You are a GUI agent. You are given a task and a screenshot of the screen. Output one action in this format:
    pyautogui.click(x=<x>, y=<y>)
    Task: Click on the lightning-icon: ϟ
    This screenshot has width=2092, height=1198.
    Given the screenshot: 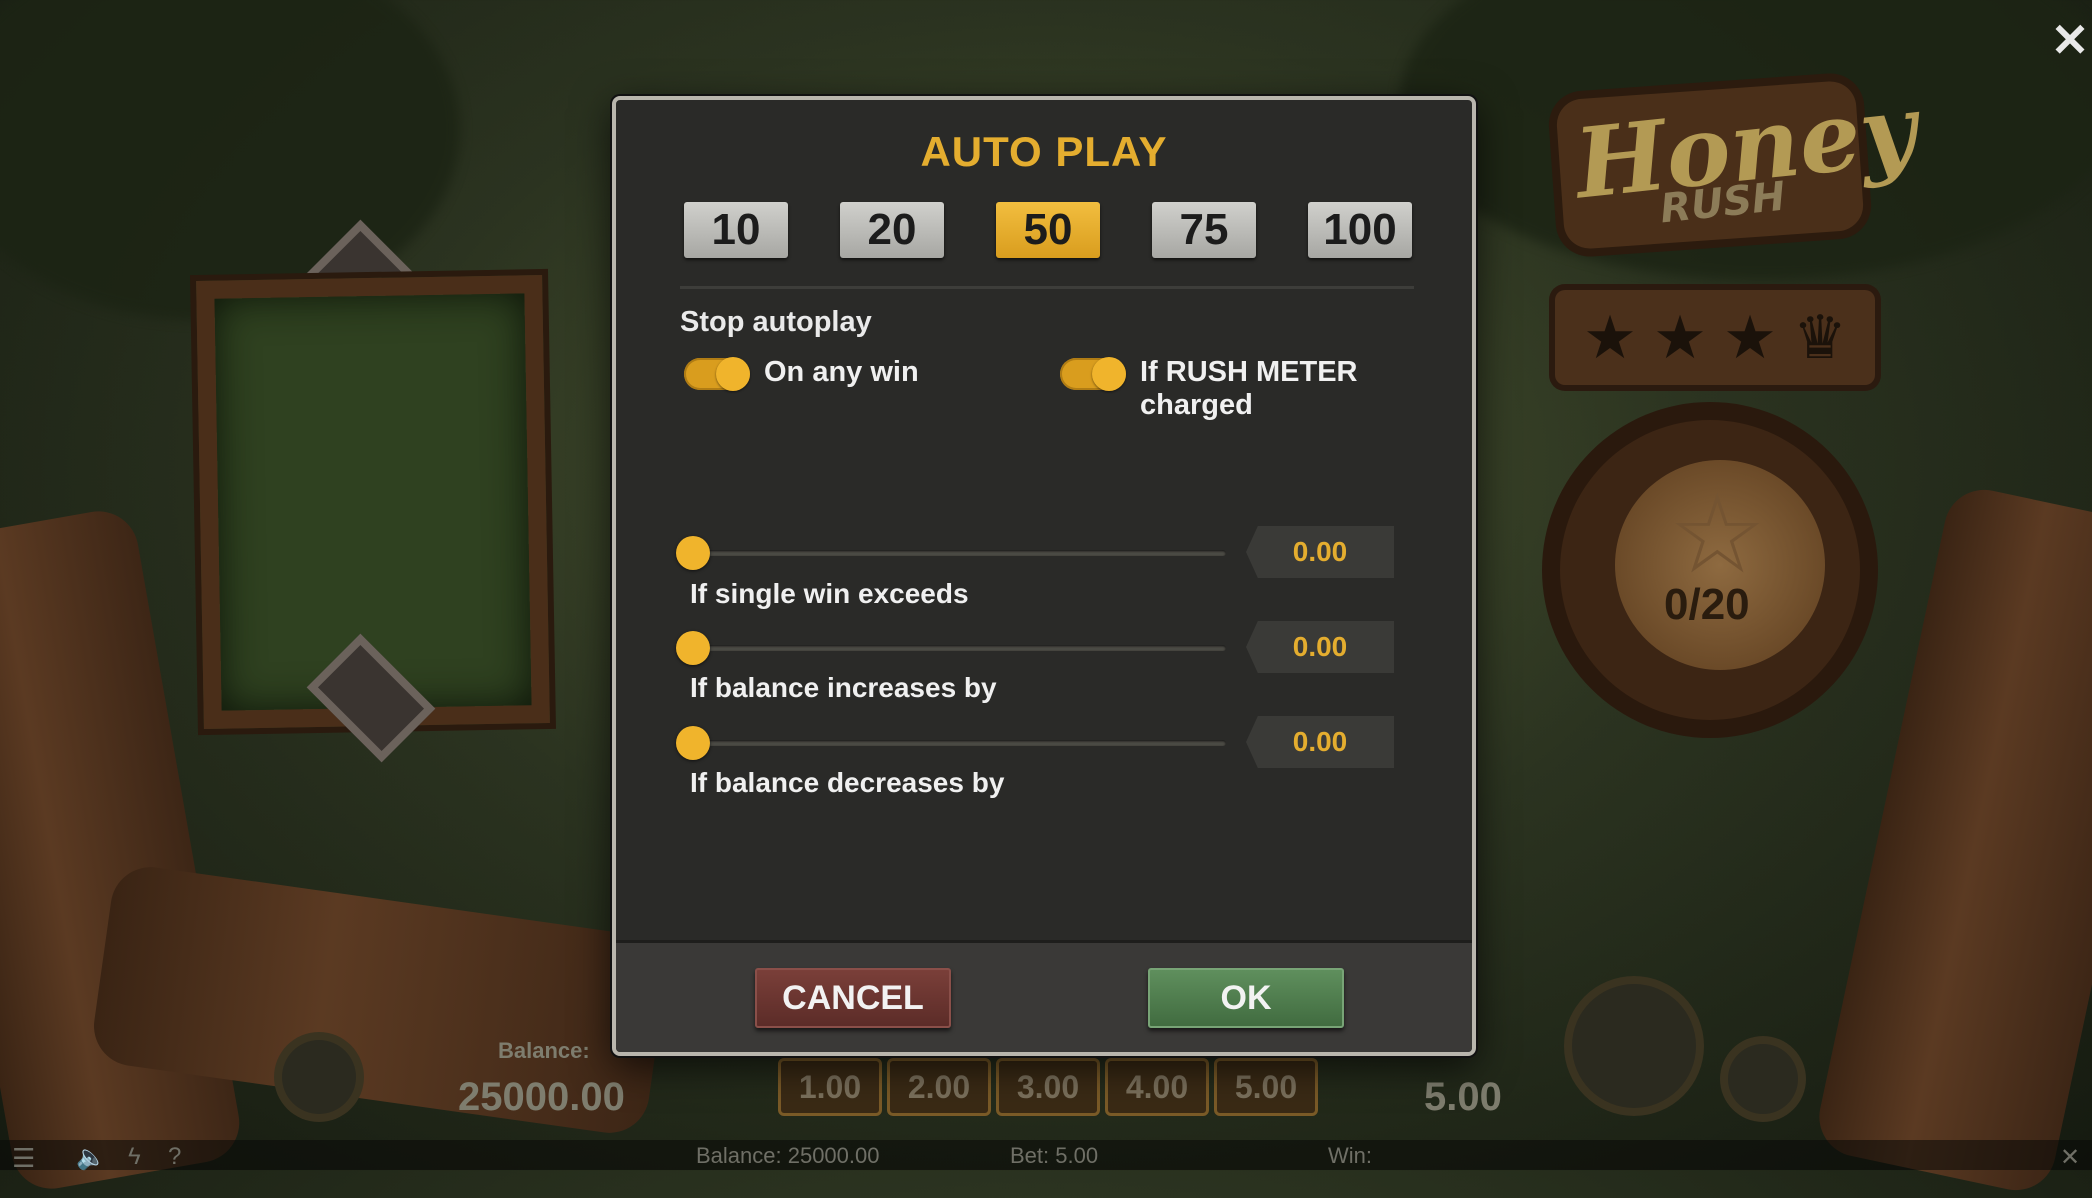 What is the action you would take?
    pyautogui.click(x=134, y=1157)
    